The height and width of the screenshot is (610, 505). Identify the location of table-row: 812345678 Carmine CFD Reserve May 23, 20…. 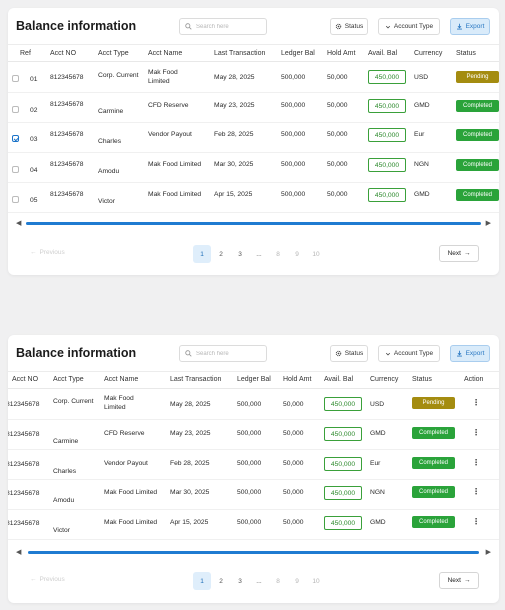
(253, 435).